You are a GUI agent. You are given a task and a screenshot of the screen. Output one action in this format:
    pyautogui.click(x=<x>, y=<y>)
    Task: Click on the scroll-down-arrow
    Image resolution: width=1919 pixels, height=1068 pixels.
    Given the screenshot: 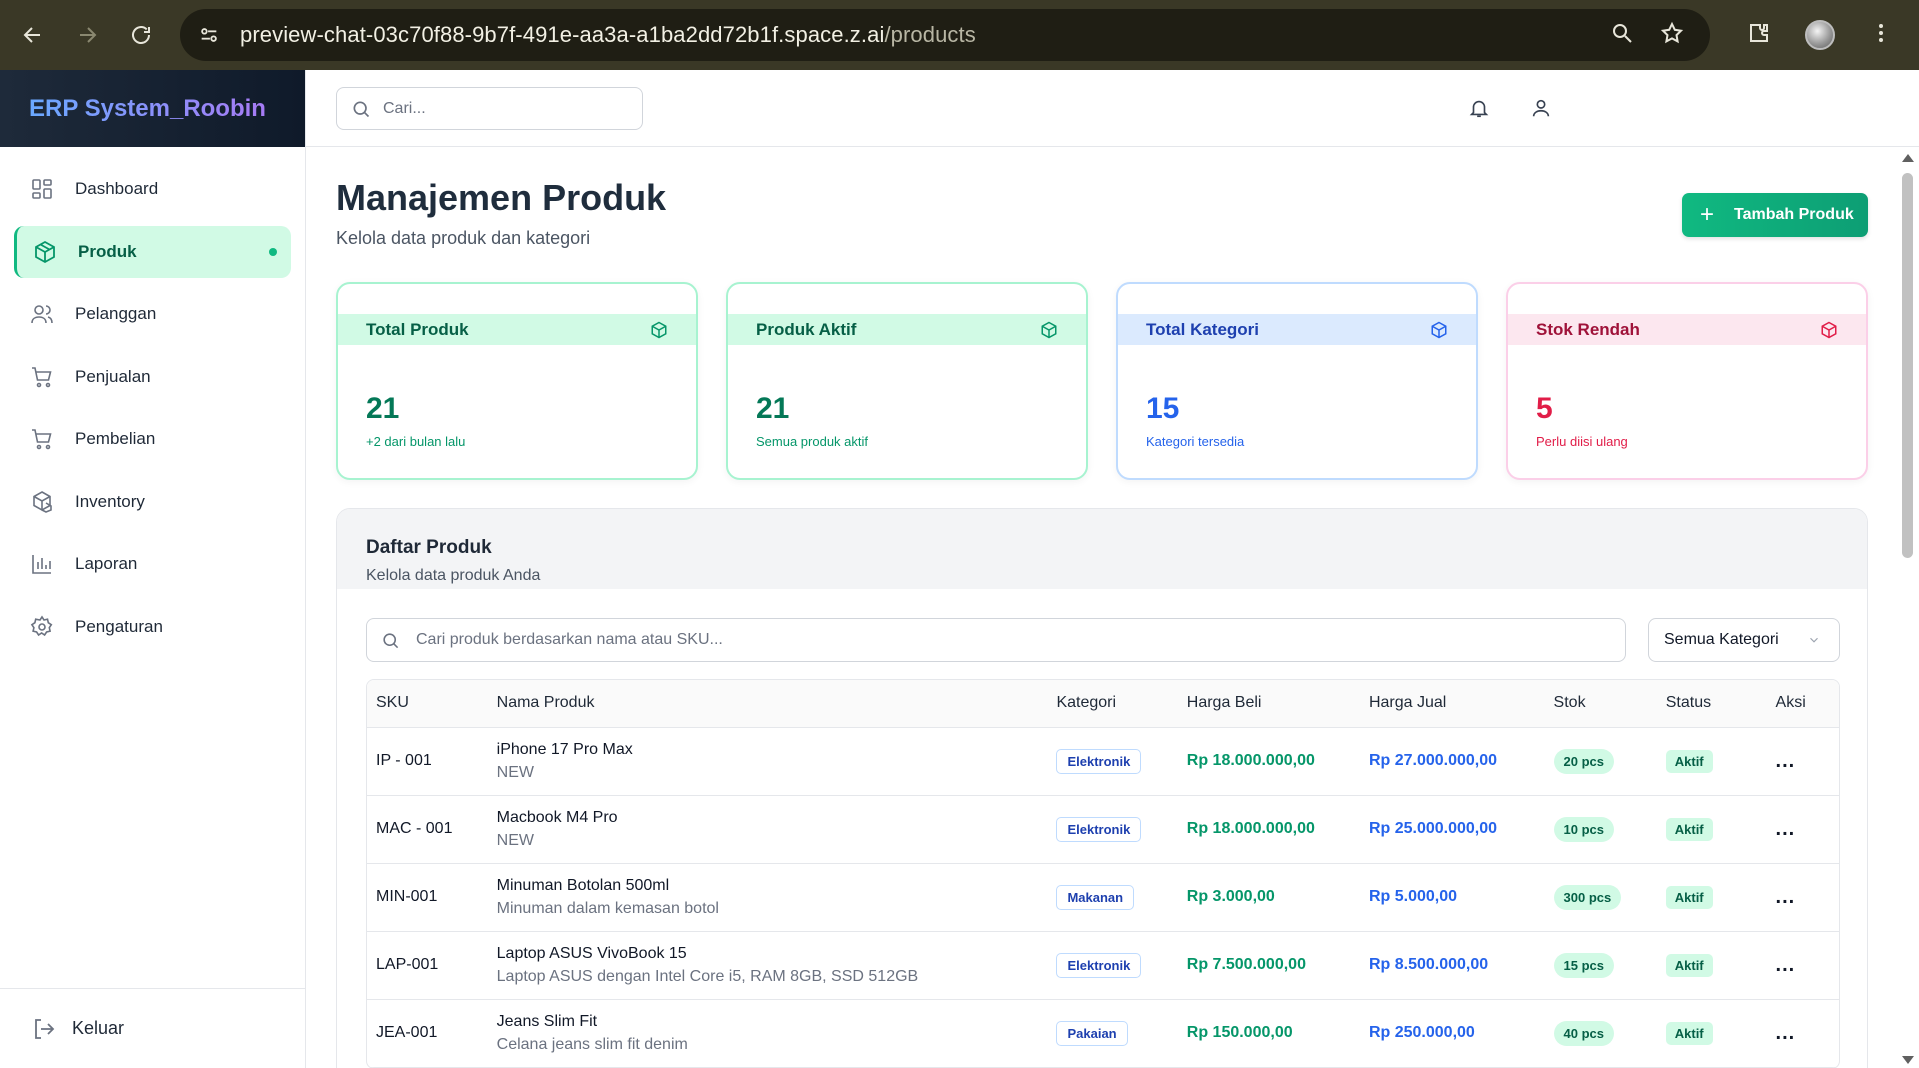 What is the action you would take?
    pyautogui.click(x=1908, y=1060)
    